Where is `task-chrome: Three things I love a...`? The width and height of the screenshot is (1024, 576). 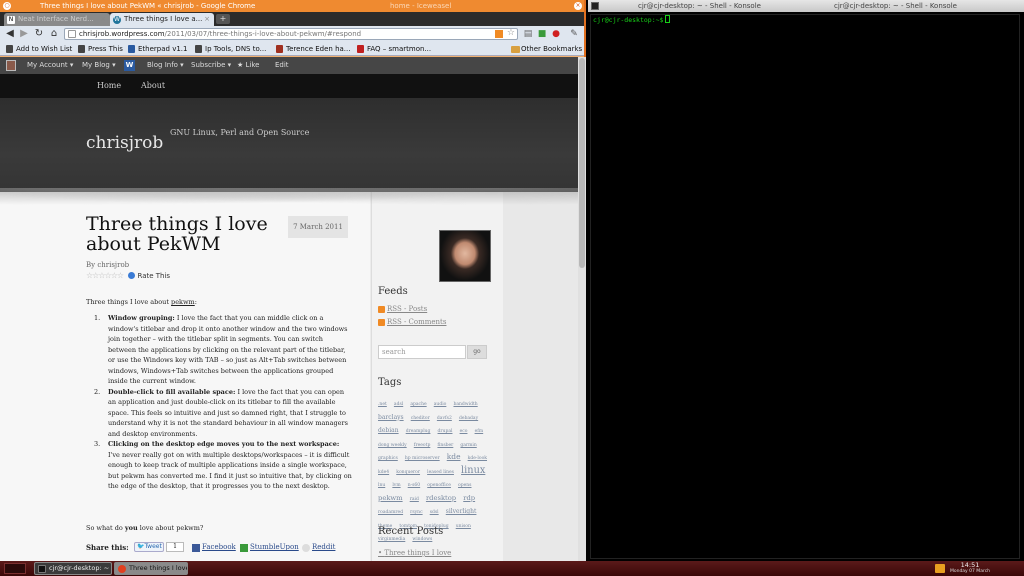
task-chrome: Three things I love a... is located at coordinates (151, 568).